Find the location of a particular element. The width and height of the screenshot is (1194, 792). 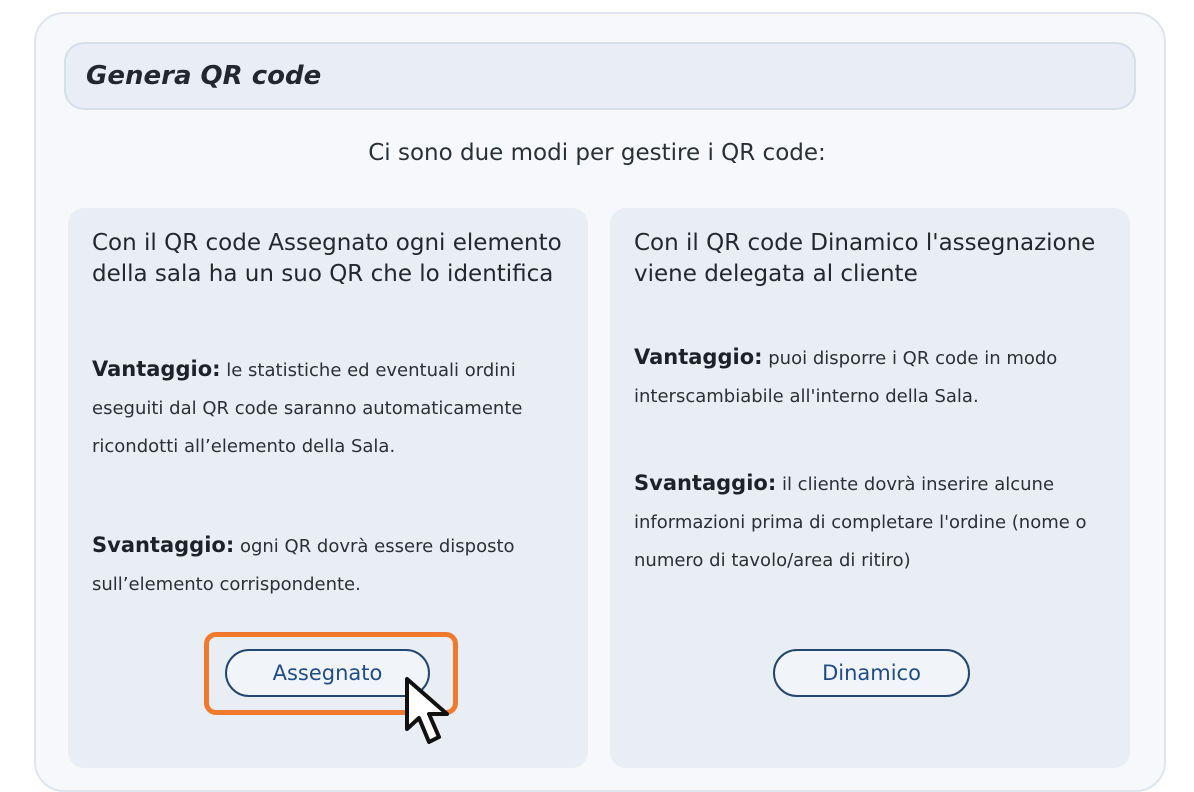

intro-text: Ci sono due modi per gestire i QR code: is located at coordinates (597, 153).